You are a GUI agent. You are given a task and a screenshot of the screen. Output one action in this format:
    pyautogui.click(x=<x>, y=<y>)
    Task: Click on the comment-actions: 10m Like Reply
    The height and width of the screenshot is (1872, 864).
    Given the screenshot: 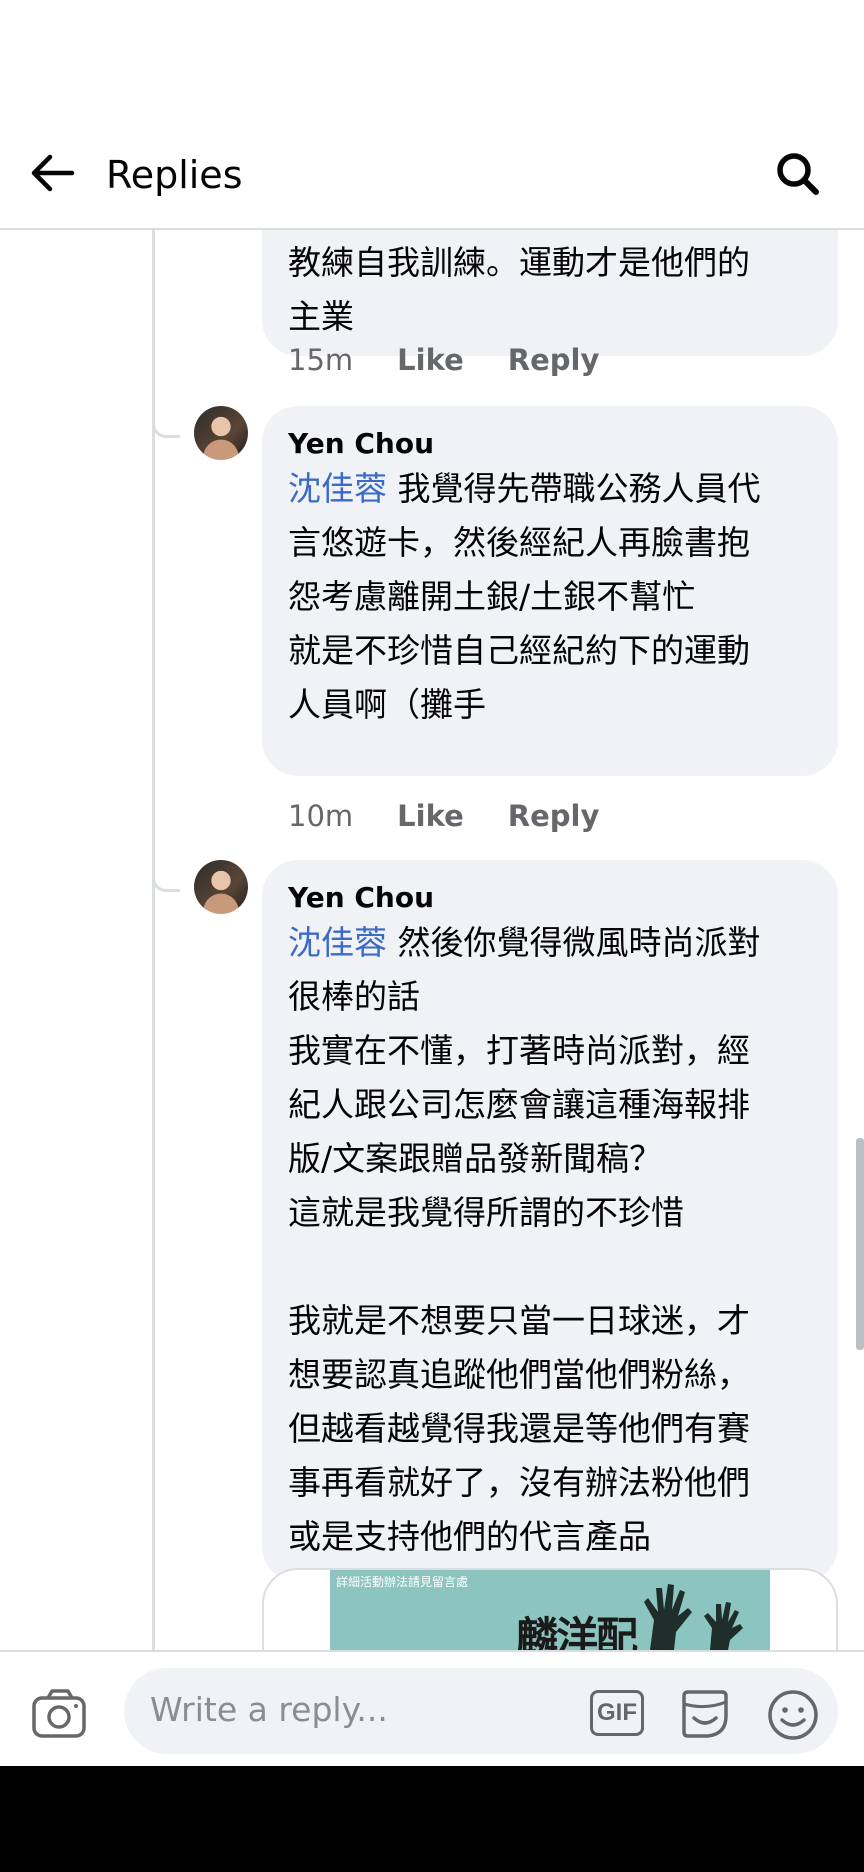 What is the action you would take?
    pyautogui.click(x=443, y=816)
    